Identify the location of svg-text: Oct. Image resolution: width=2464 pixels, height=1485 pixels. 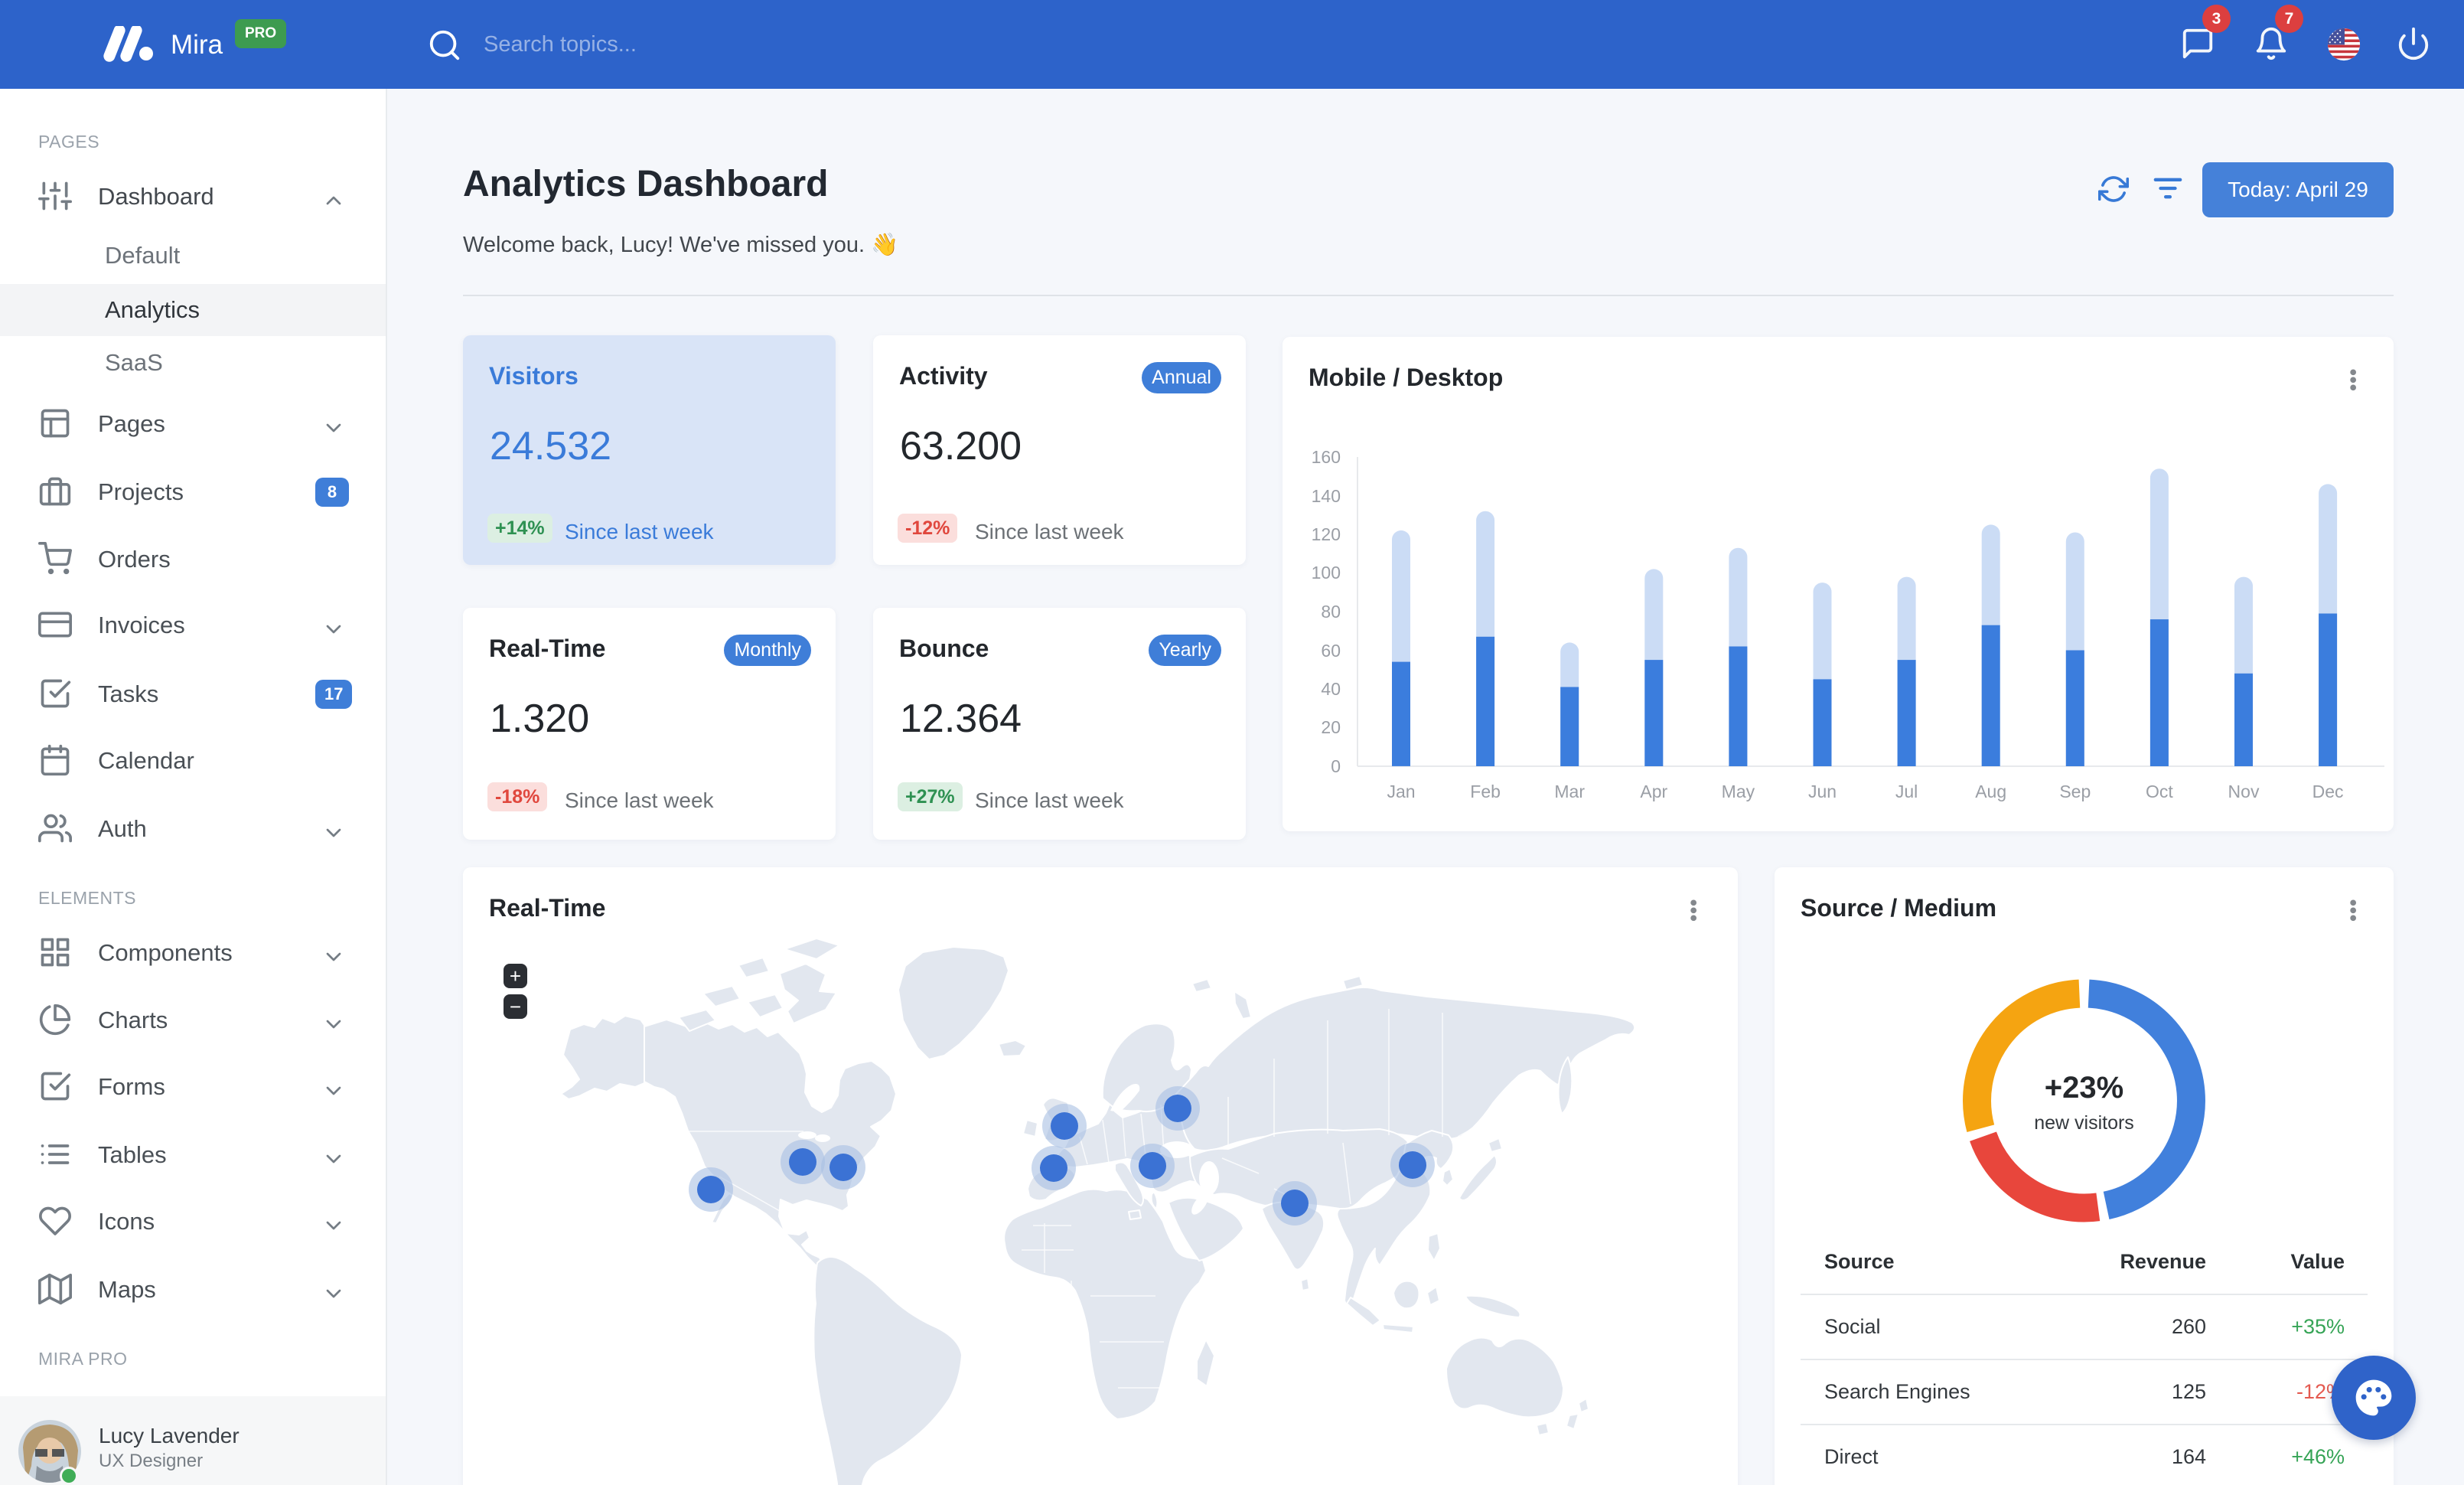
(2160, 791).